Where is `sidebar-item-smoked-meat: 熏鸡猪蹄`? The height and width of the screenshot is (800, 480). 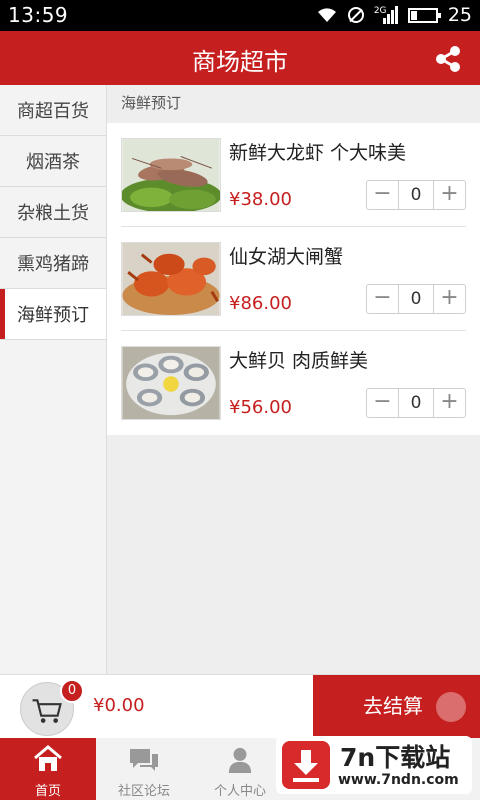
sidebar-item-smoked-meat: 熏鸡猪蹄 is located at coordinates (53, 263).